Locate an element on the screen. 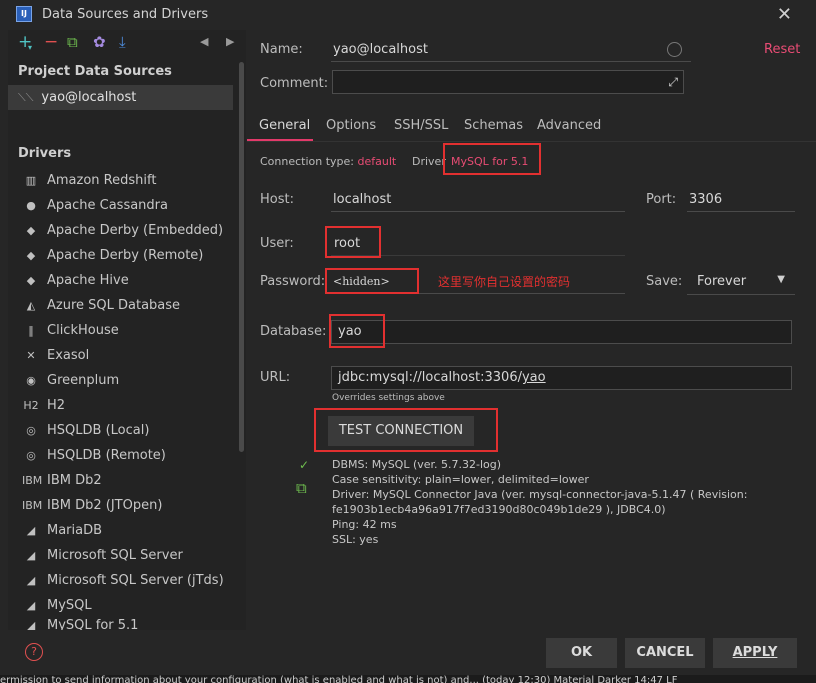  close-icon: ✕ is located at coordinates (784, 14).